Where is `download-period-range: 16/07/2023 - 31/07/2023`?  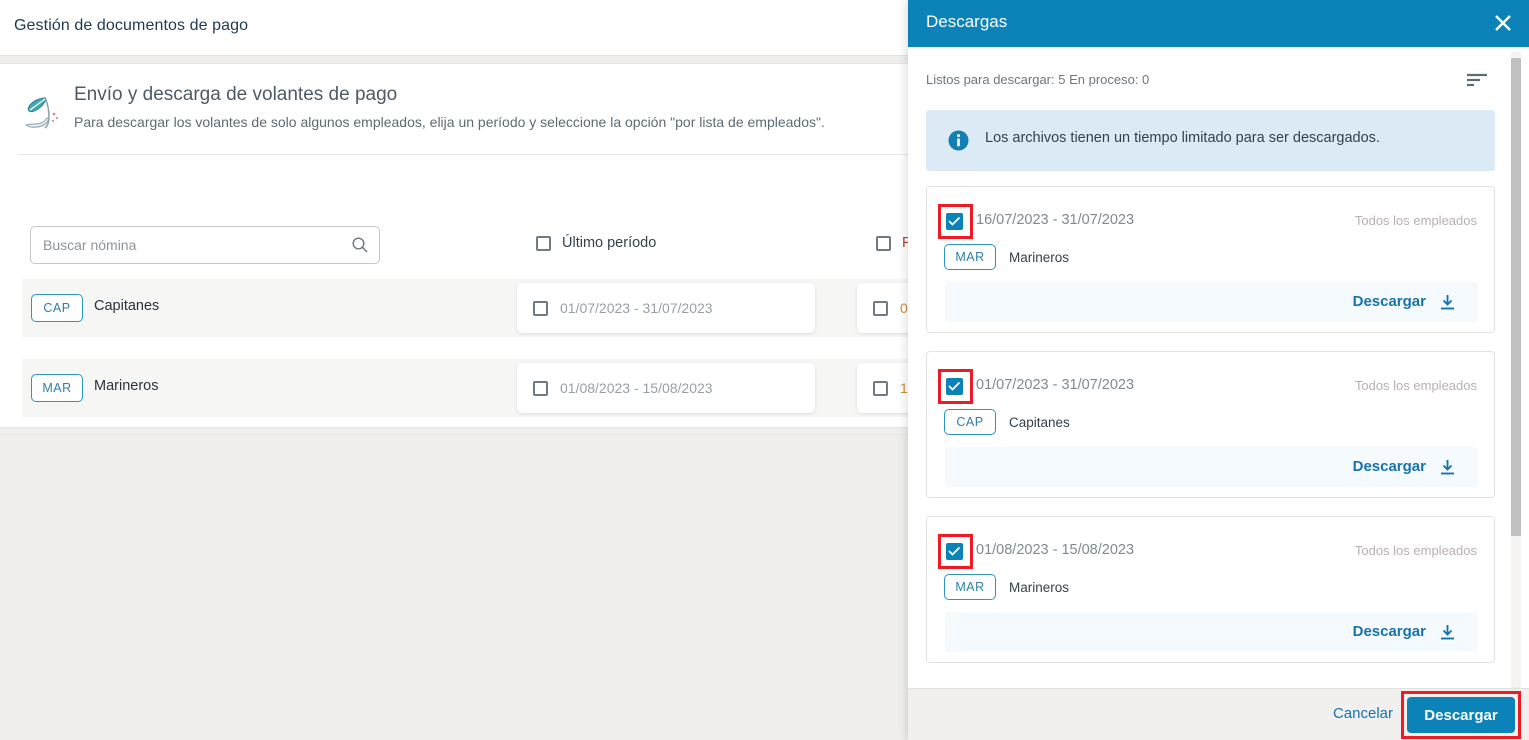 download-period-range: 16/07/2023 - 31/07/2023 is located at coordinates (1055, 220).